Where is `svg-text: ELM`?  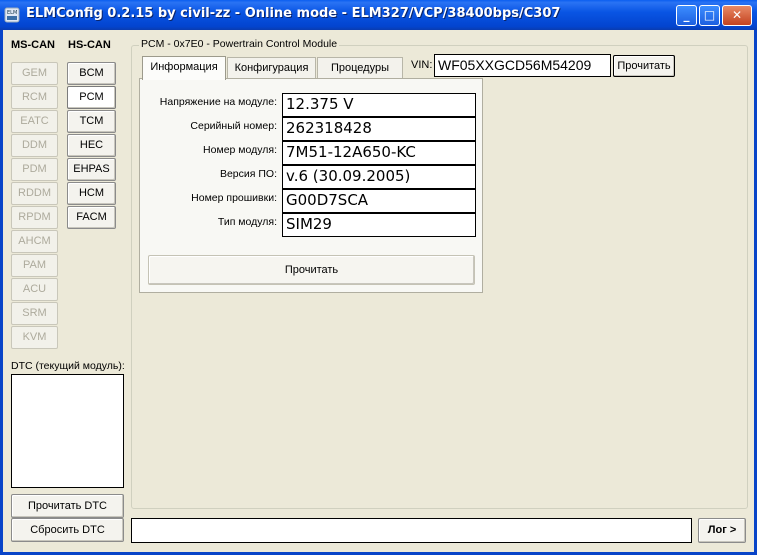
svg-text: ELM is located at coordinates (12, 13).